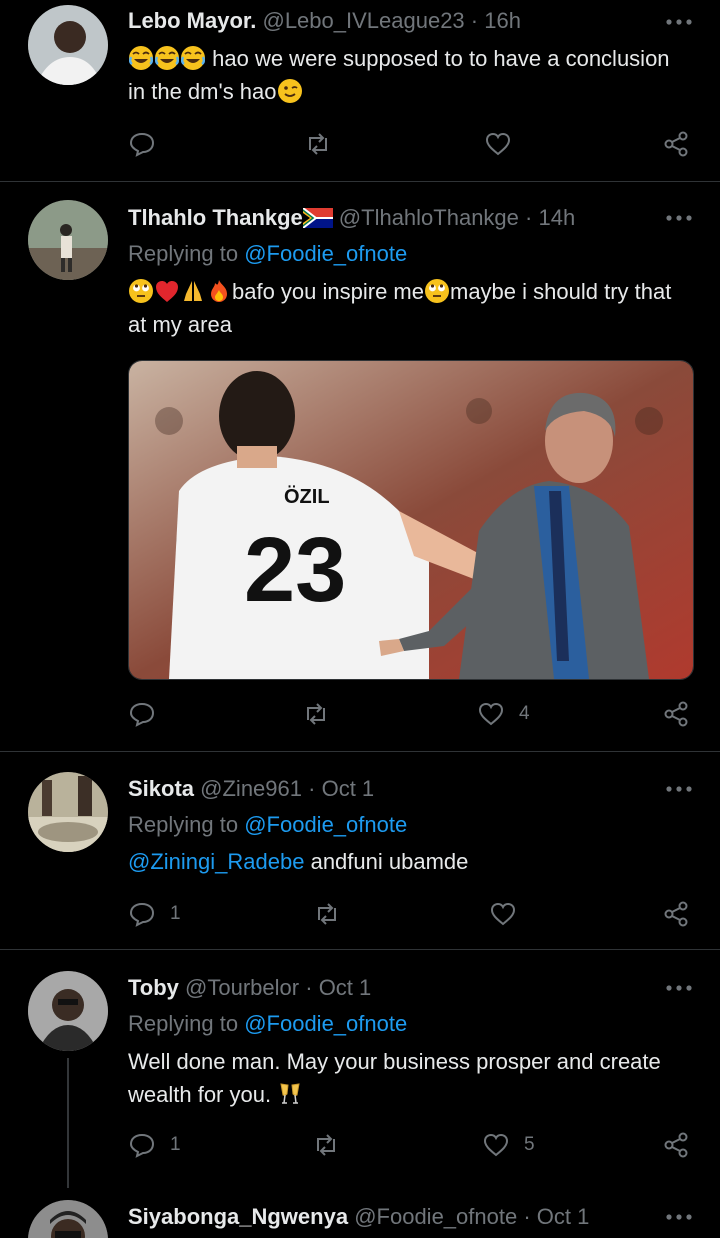  I want to click on display-name: Toby, so click(153, 987).